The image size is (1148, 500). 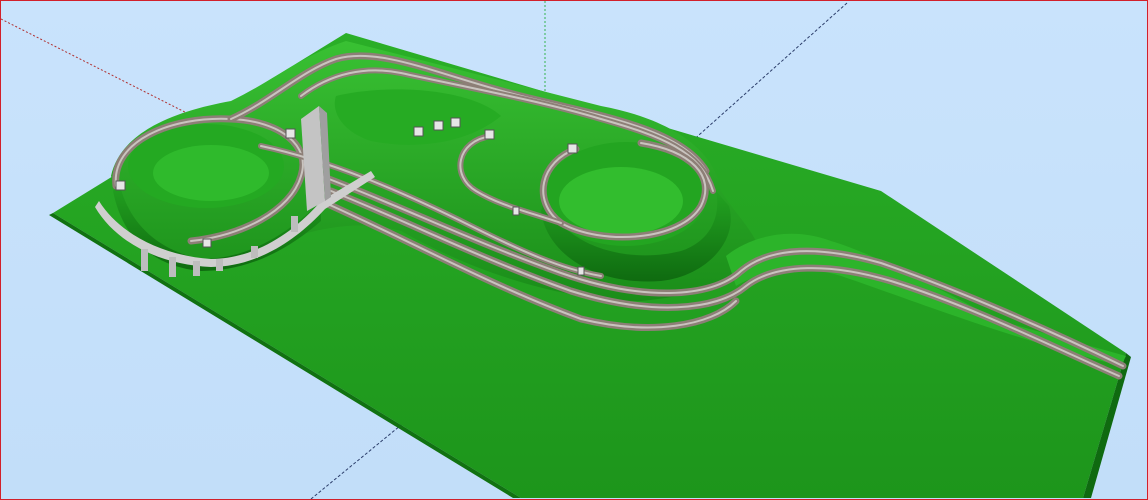 What do you see at coordinates (211, 173) in the screenshot?
I see `left-loop-basin-inner` at bounding box center [211, 173].